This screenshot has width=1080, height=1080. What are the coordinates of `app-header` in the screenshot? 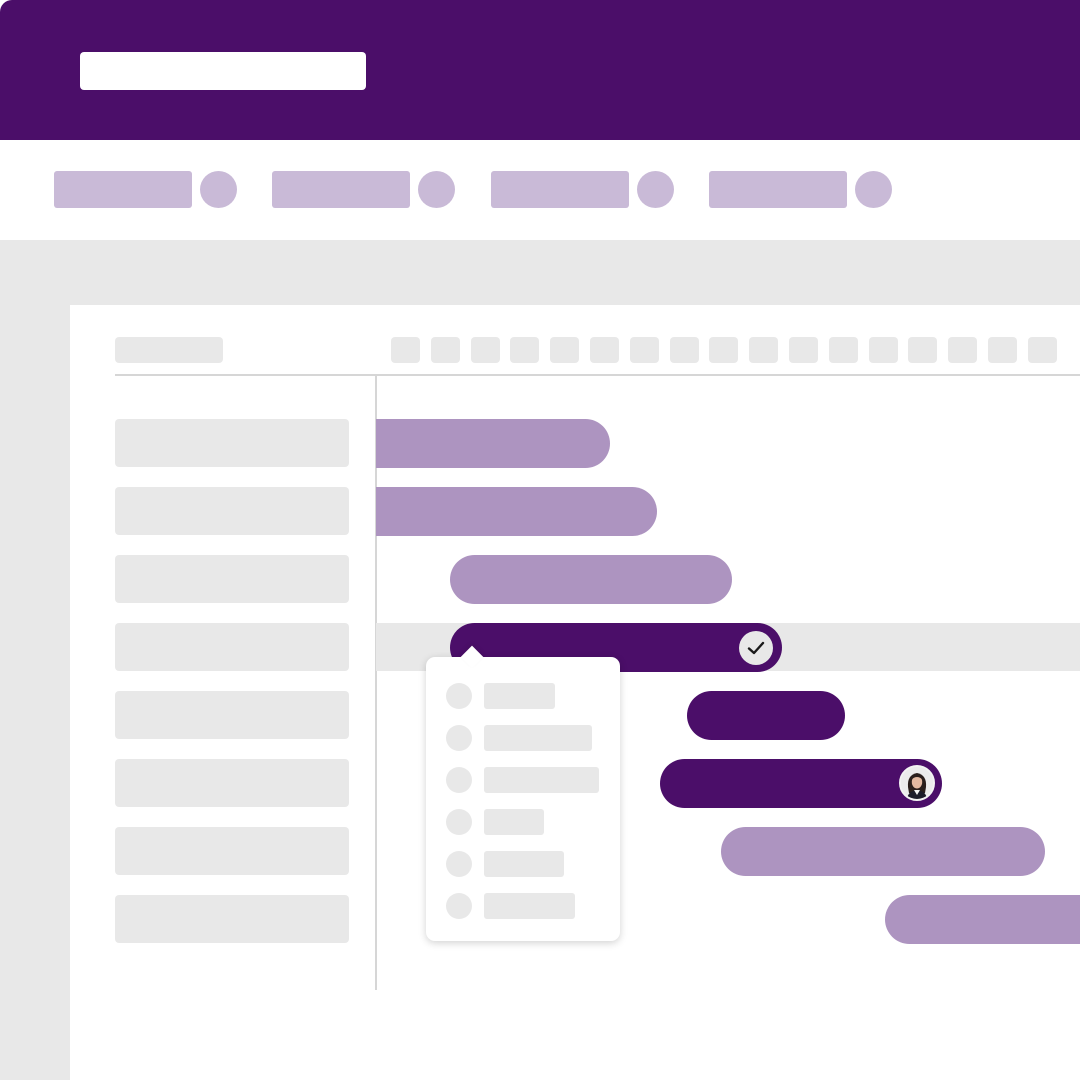 It's located at (540, 70).